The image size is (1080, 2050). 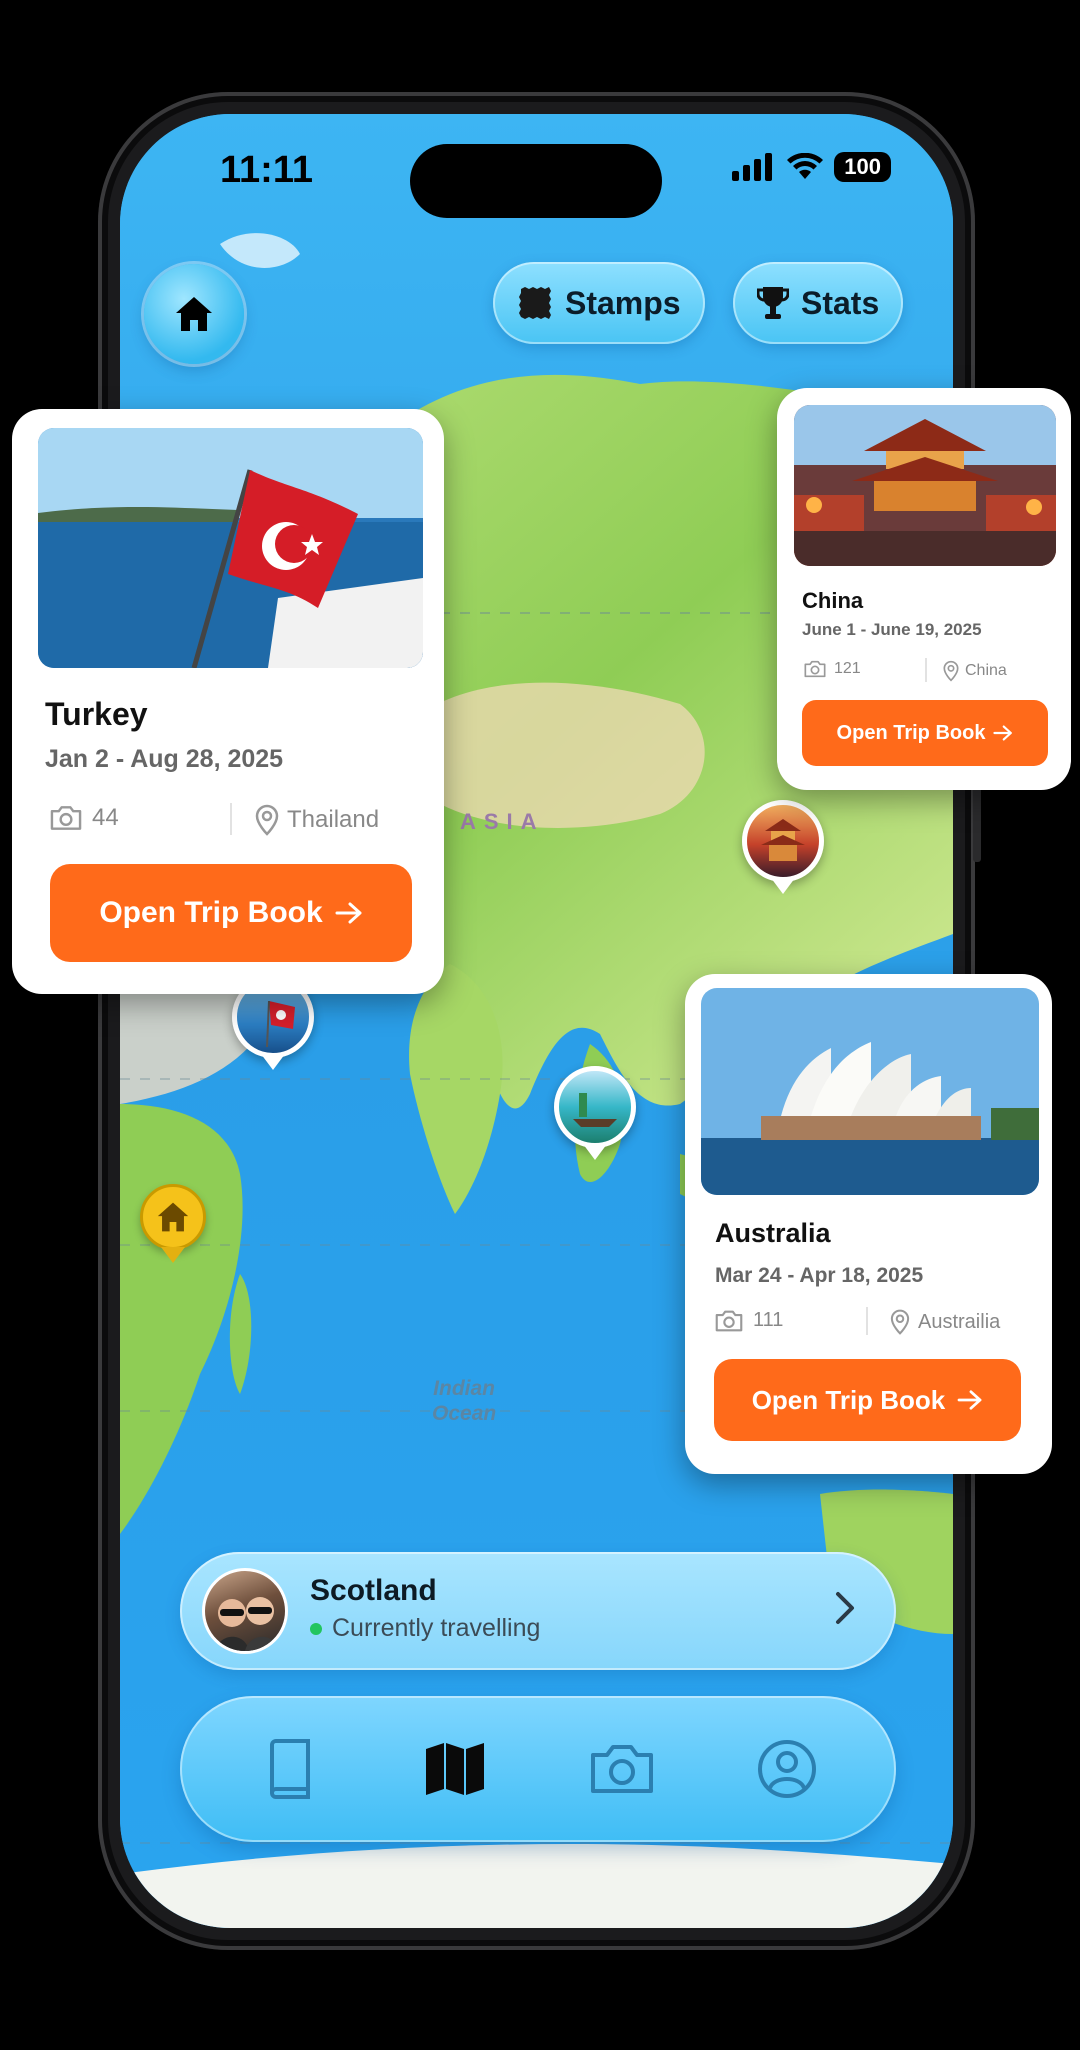 What do you see at coordinates (819, 1275) in the screenshot?
I see `trip-dates: Mar 24 - Apr 18, 2025` at bounding box center [819, 1275].